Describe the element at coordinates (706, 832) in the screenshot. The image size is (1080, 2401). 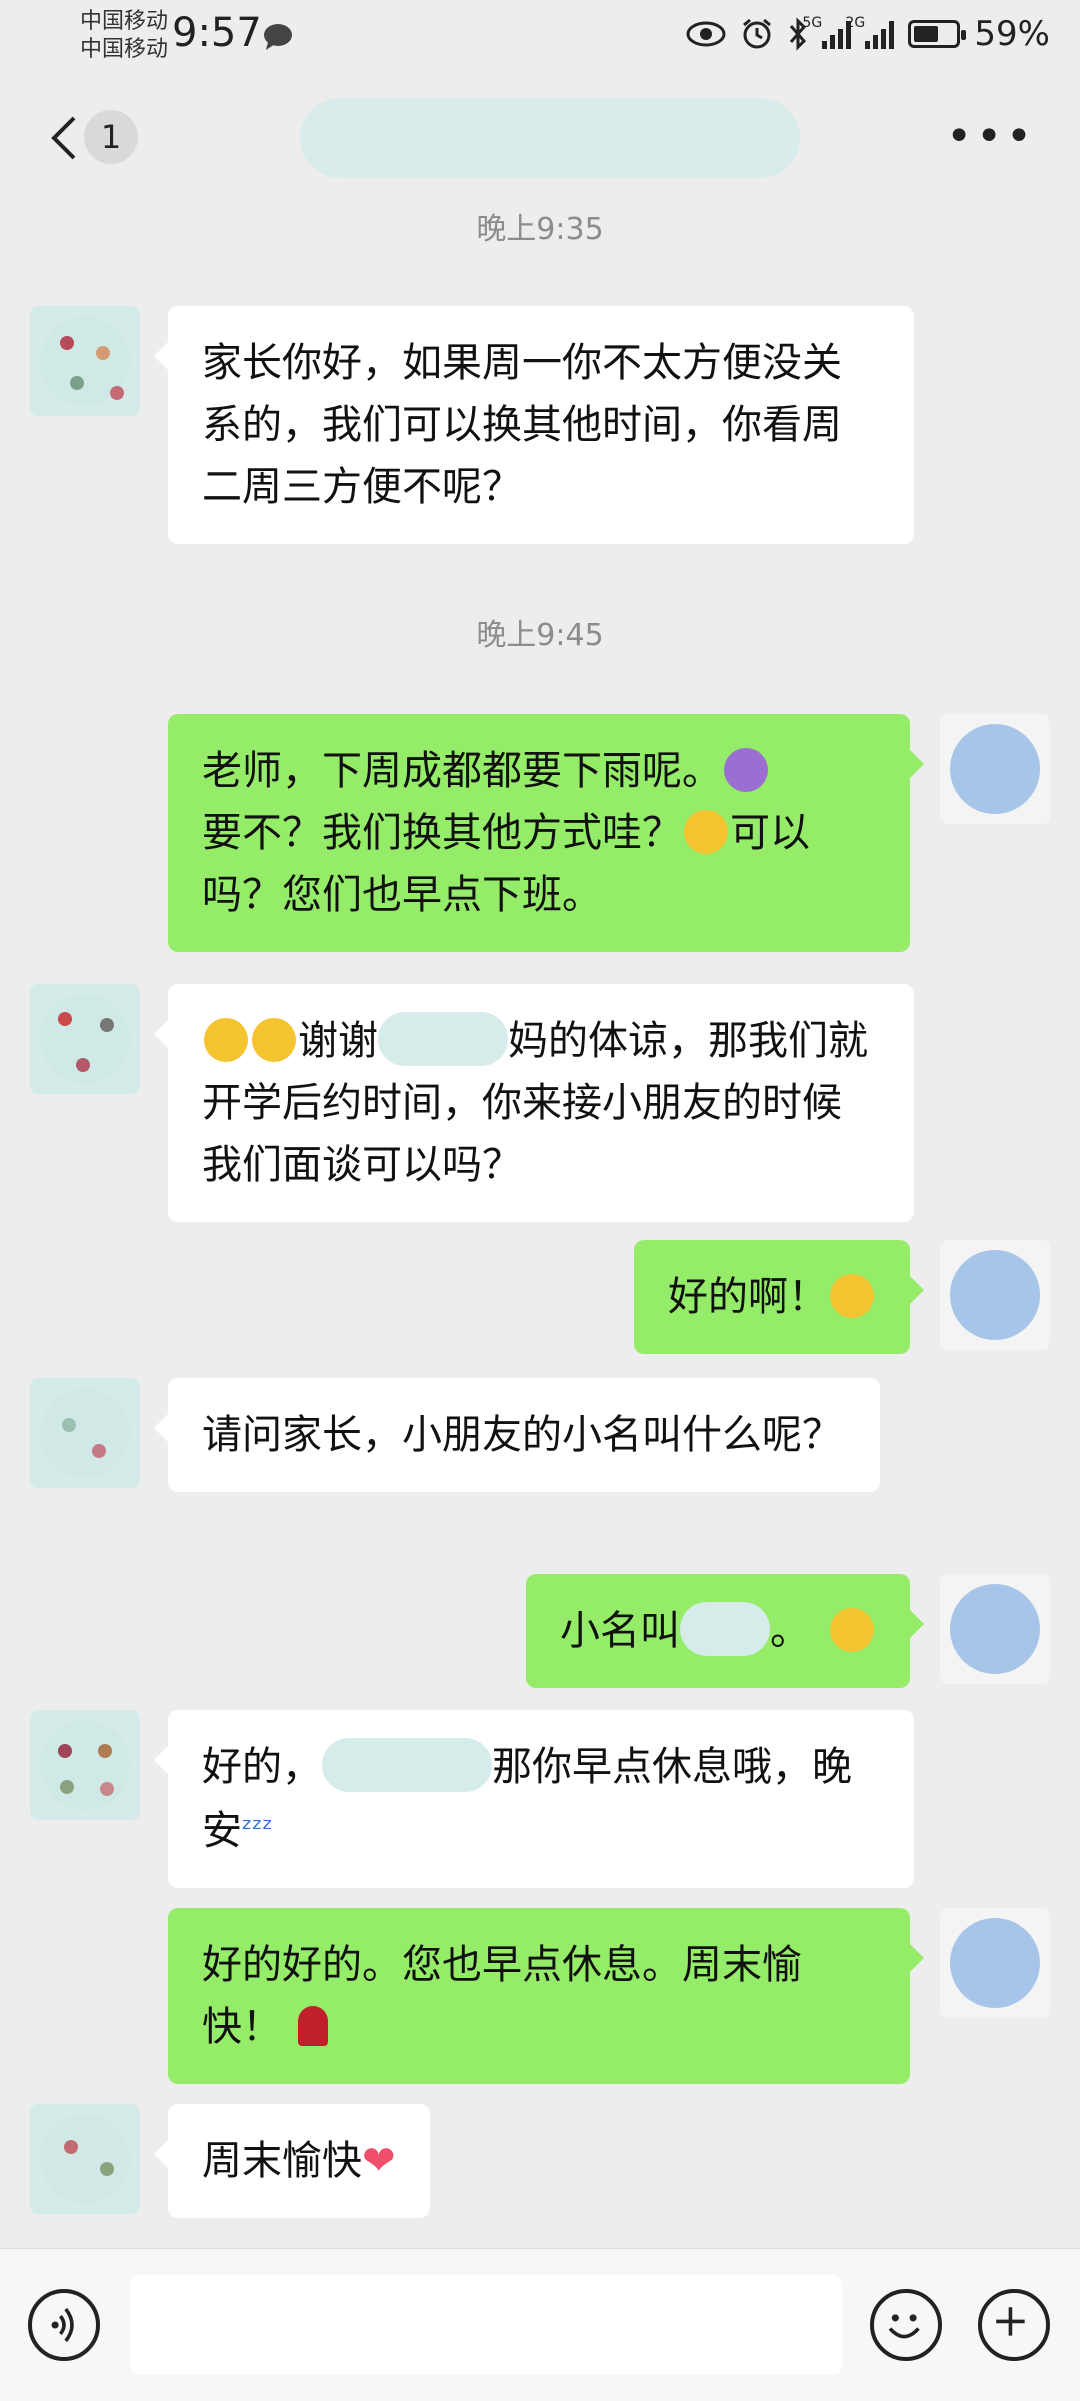
I see `flushed-emoji` at that location.